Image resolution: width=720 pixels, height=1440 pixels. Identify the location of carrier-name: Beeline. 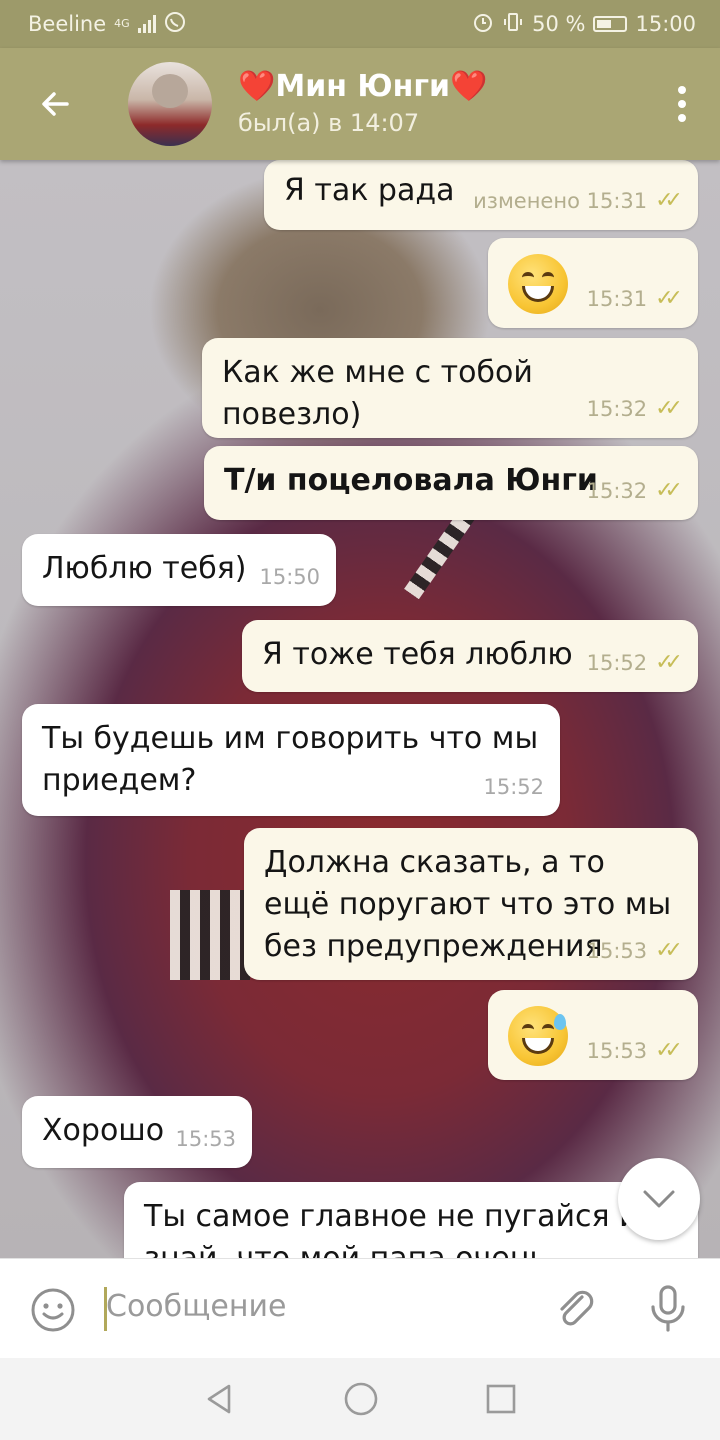
(67, 24).